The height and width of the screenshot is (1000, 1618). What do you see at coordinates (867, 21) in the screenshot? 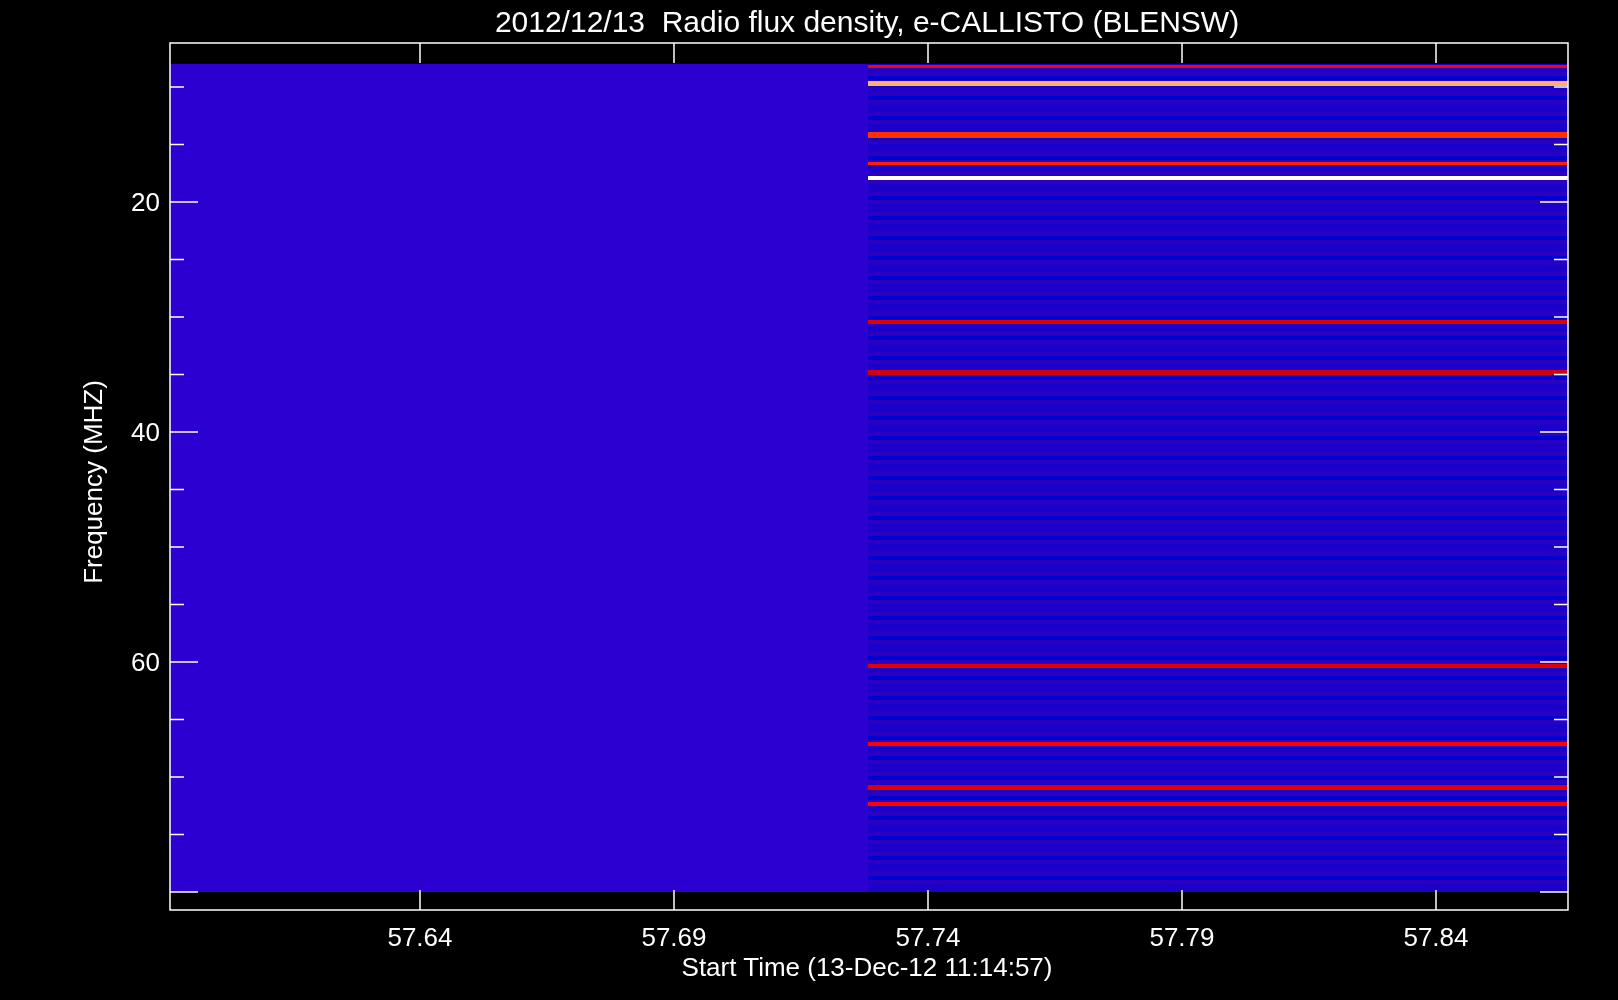
I see `chart-title: 2012/12/13 Radio flux density, e-CALLISTO (BLENSW)` at bounding box center [867, 21].